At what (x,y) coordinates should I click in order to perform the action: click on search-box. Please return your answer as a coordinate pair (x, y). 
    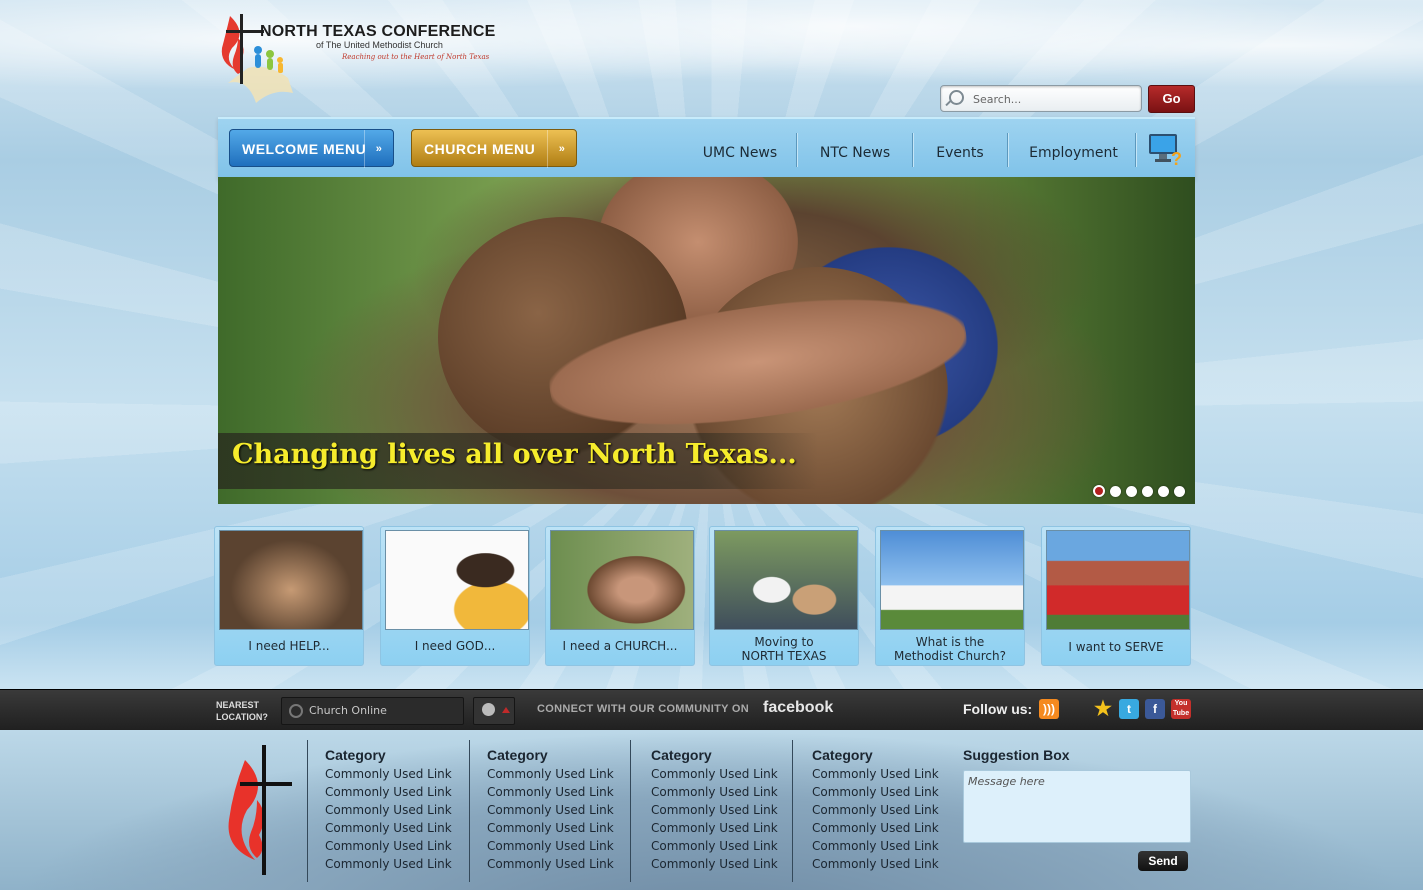
    Looking at the image, I should click on (1041, 98).